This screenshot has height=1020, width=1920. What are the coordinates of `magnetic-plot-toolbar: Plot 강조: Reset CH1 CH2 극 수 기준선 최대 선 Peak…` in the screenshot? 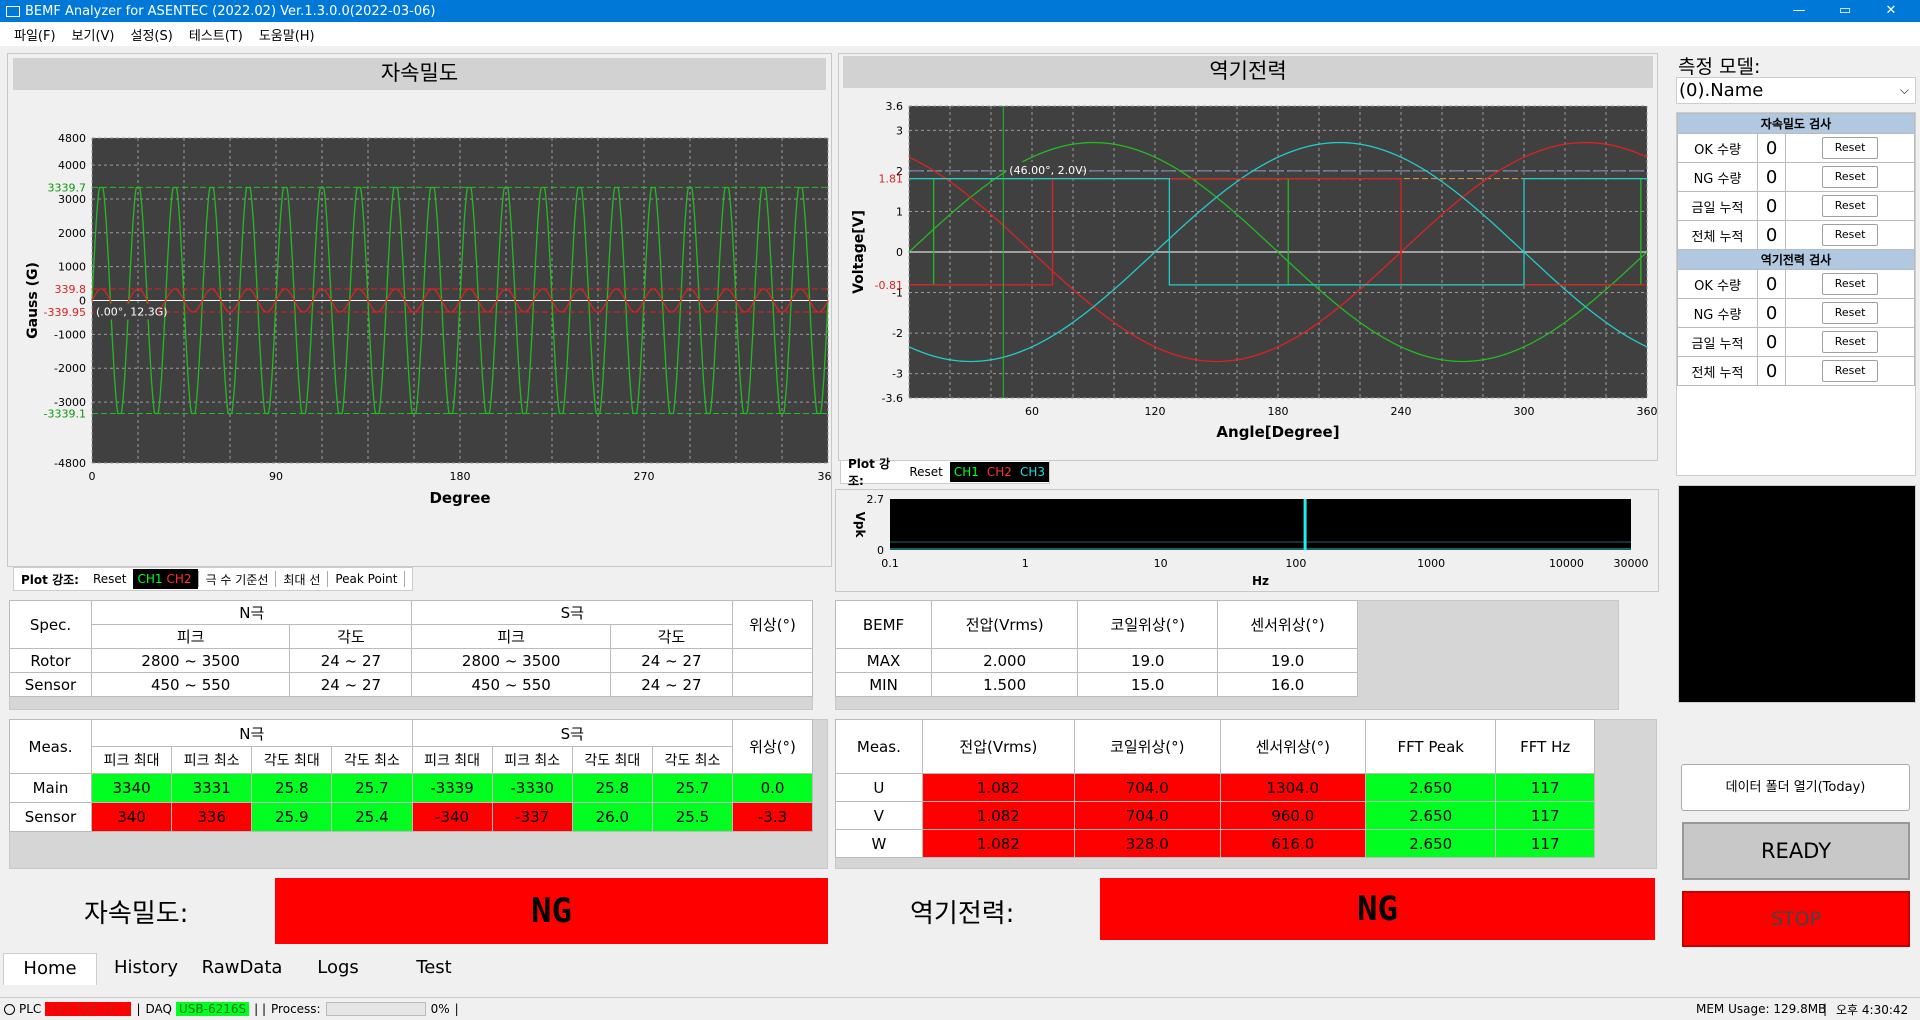 It's located at (213, 579).